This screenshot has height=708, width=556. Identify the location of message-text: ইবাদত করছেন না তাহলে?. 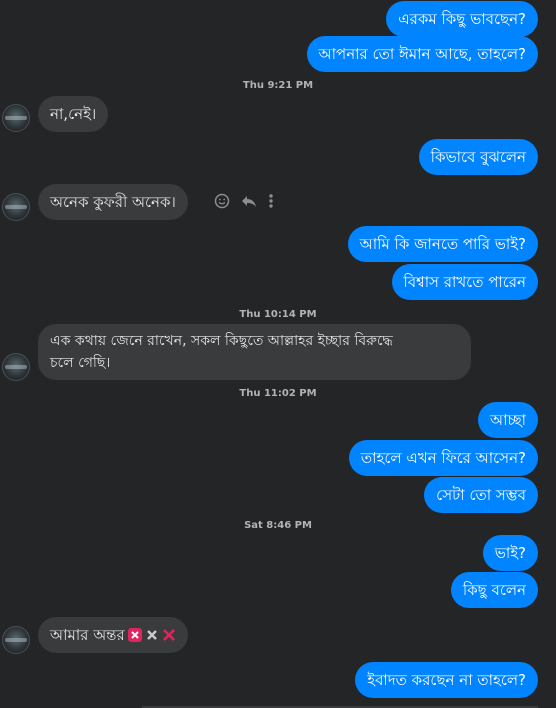
(446, 680).